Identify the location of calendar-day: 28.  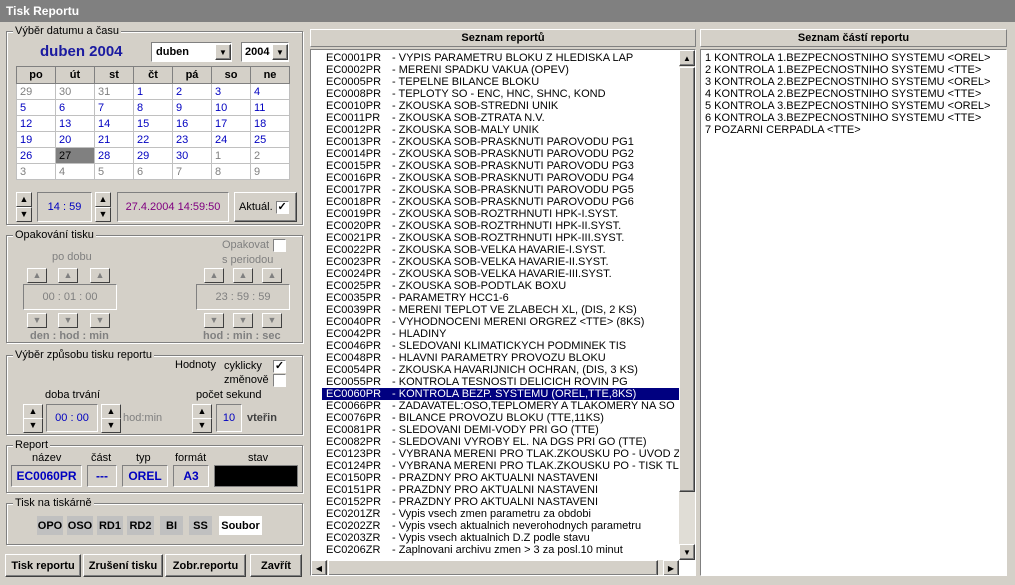
(114, 155).